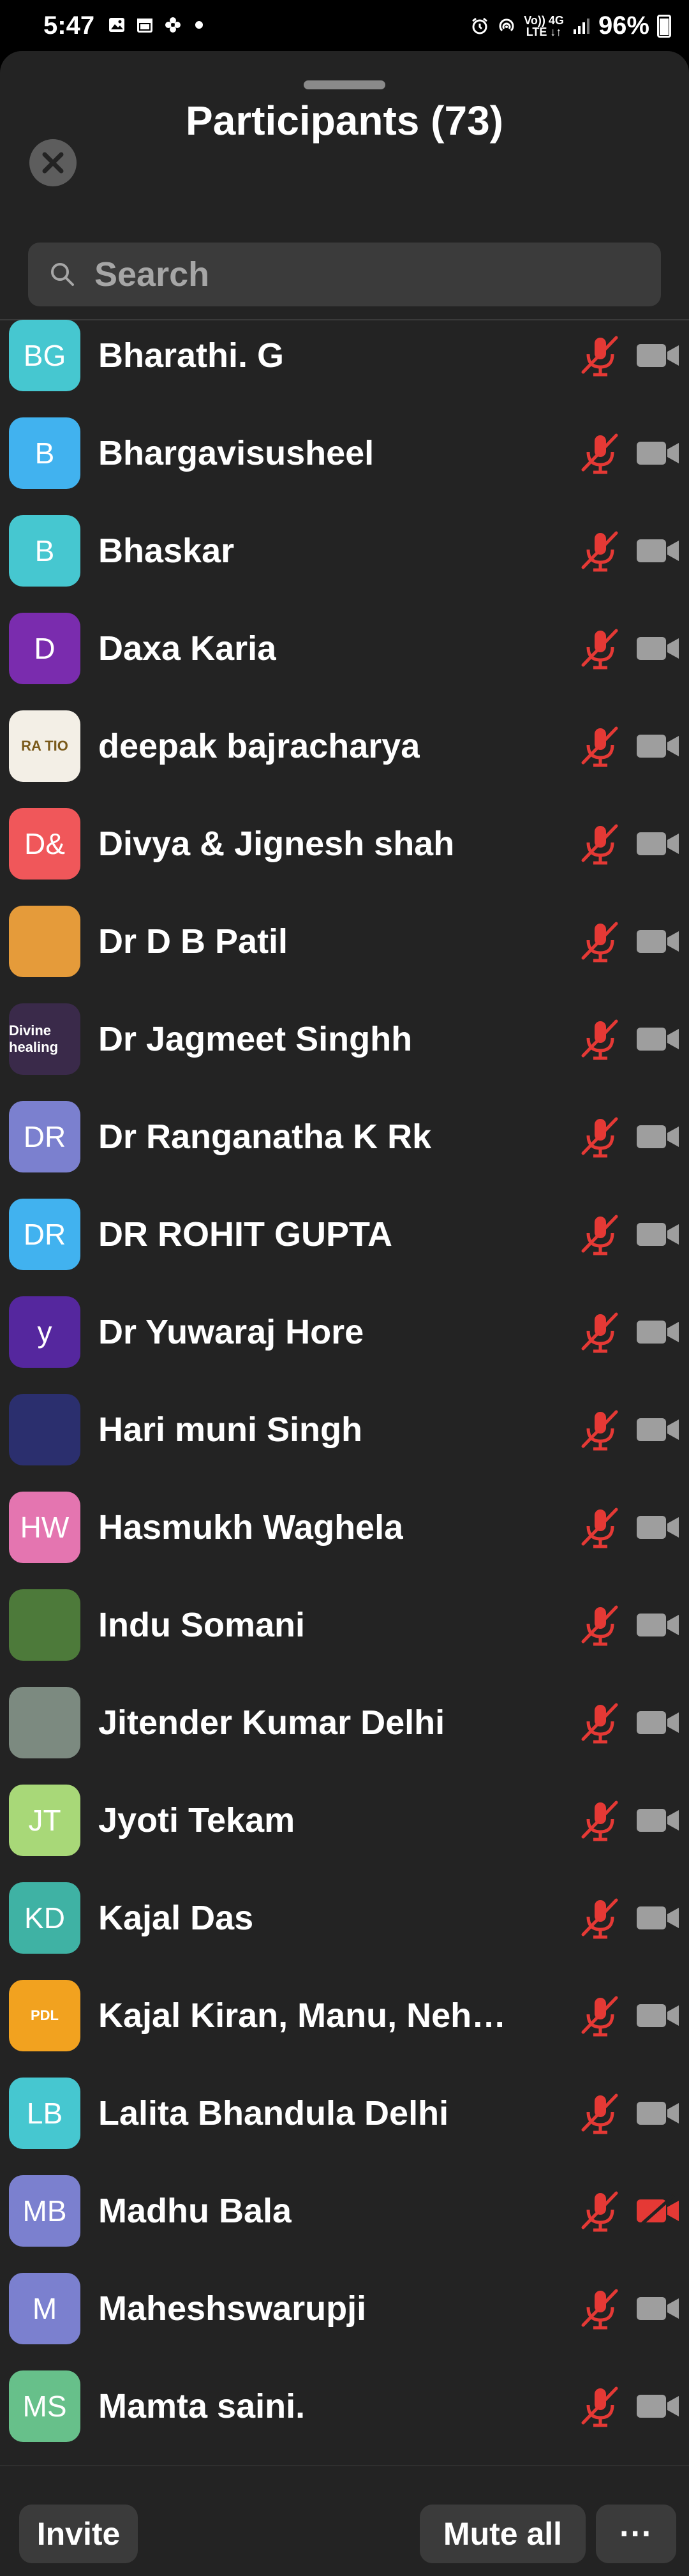 This screenshot has width=689, height=2576. Describe the element at coordinates (344, 121) in the screenshot. I see `page-title: Participants (73)` at that location.